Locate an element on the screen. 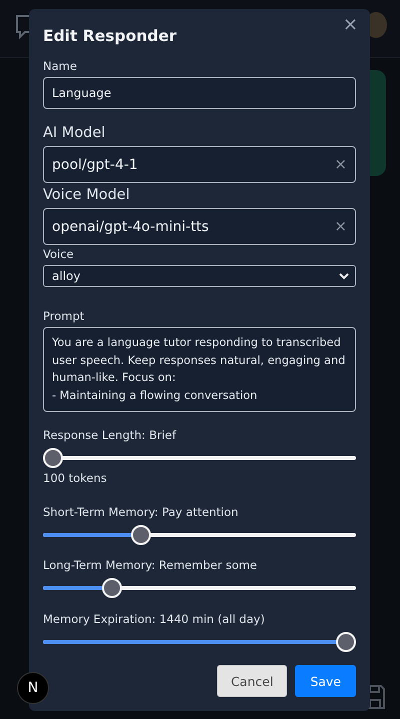 Image resolution: width=400 pixels, height=719 pixels. cancel-button: Cancel is located at coordinates (252, 681).